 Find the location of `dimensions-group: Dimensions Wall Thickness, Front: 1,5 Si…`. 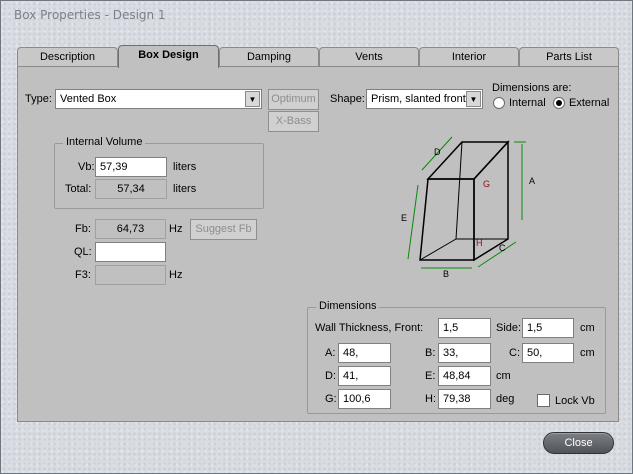

dimensions-group: Dimensions Wall Thickness, Front: 1,5 Si… is located at coordinates (456, 357).